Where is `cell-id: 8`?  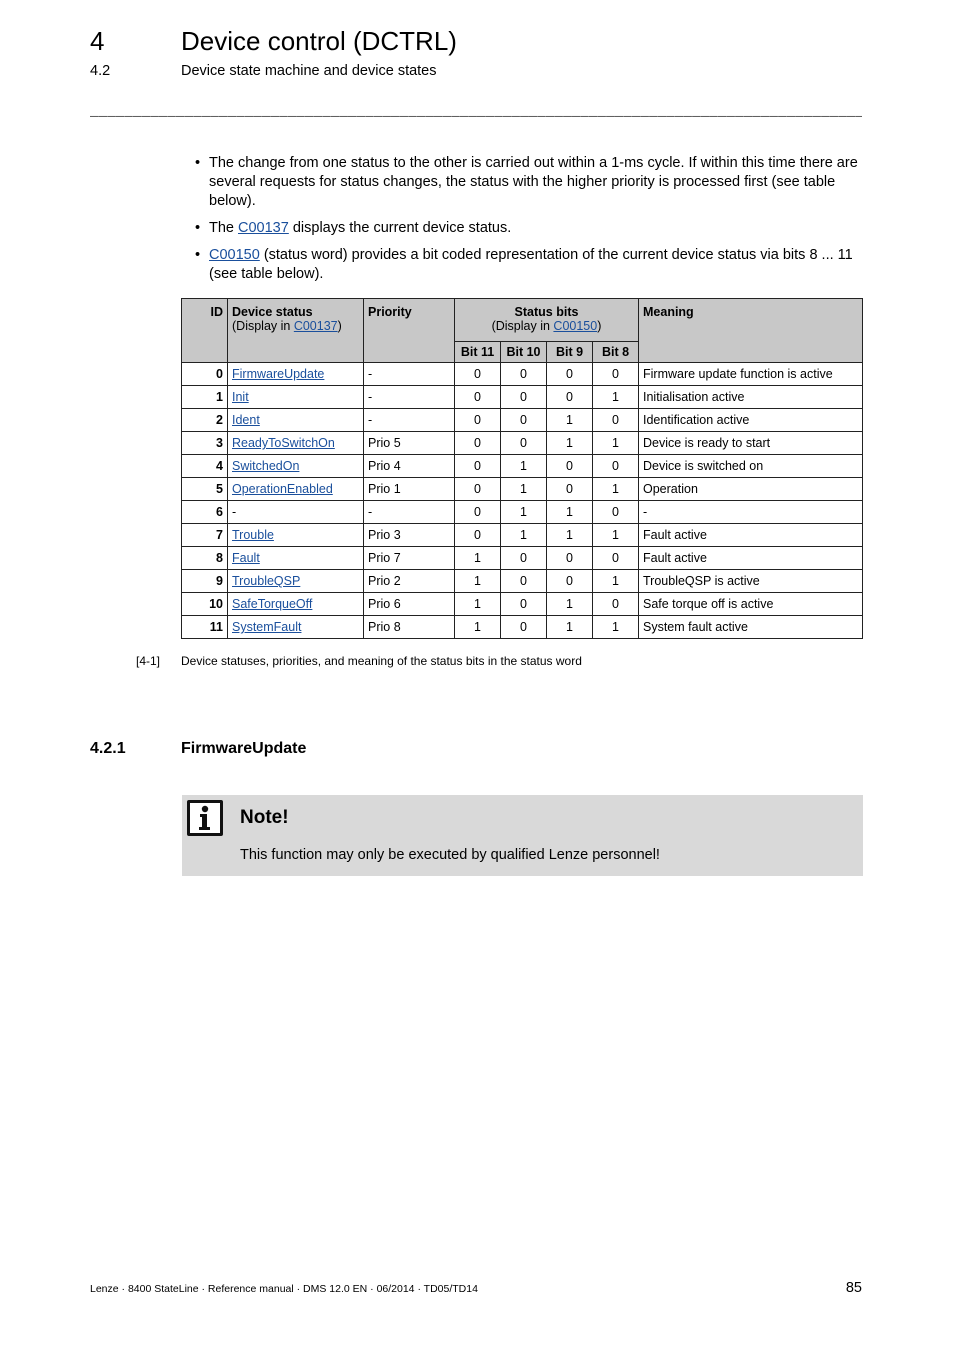
cell-id: 8 is located at coordinates (204, 558).